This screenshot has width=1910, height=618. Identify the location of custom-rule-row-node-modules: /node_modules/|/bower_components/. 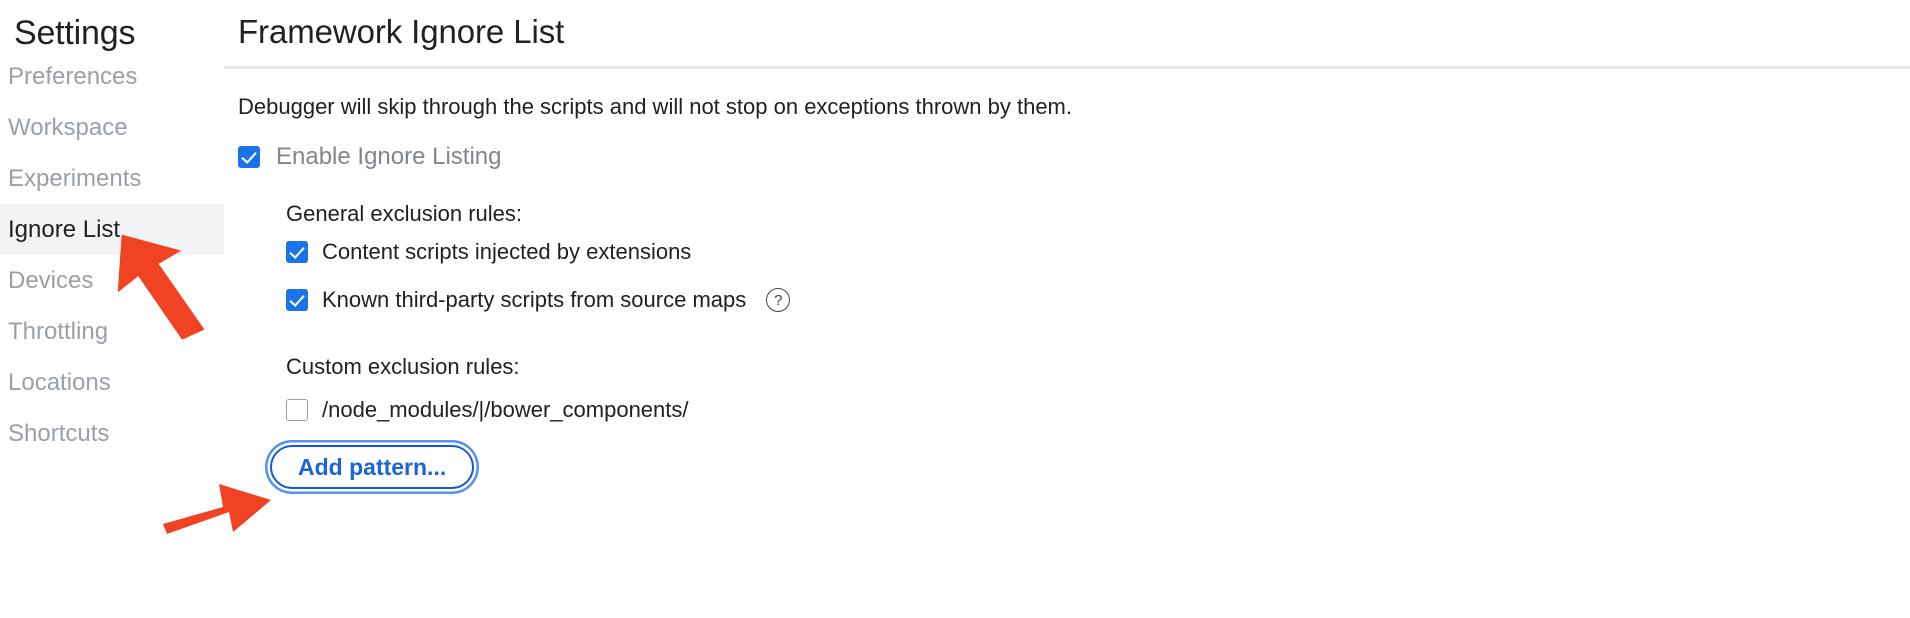
(487, 410).